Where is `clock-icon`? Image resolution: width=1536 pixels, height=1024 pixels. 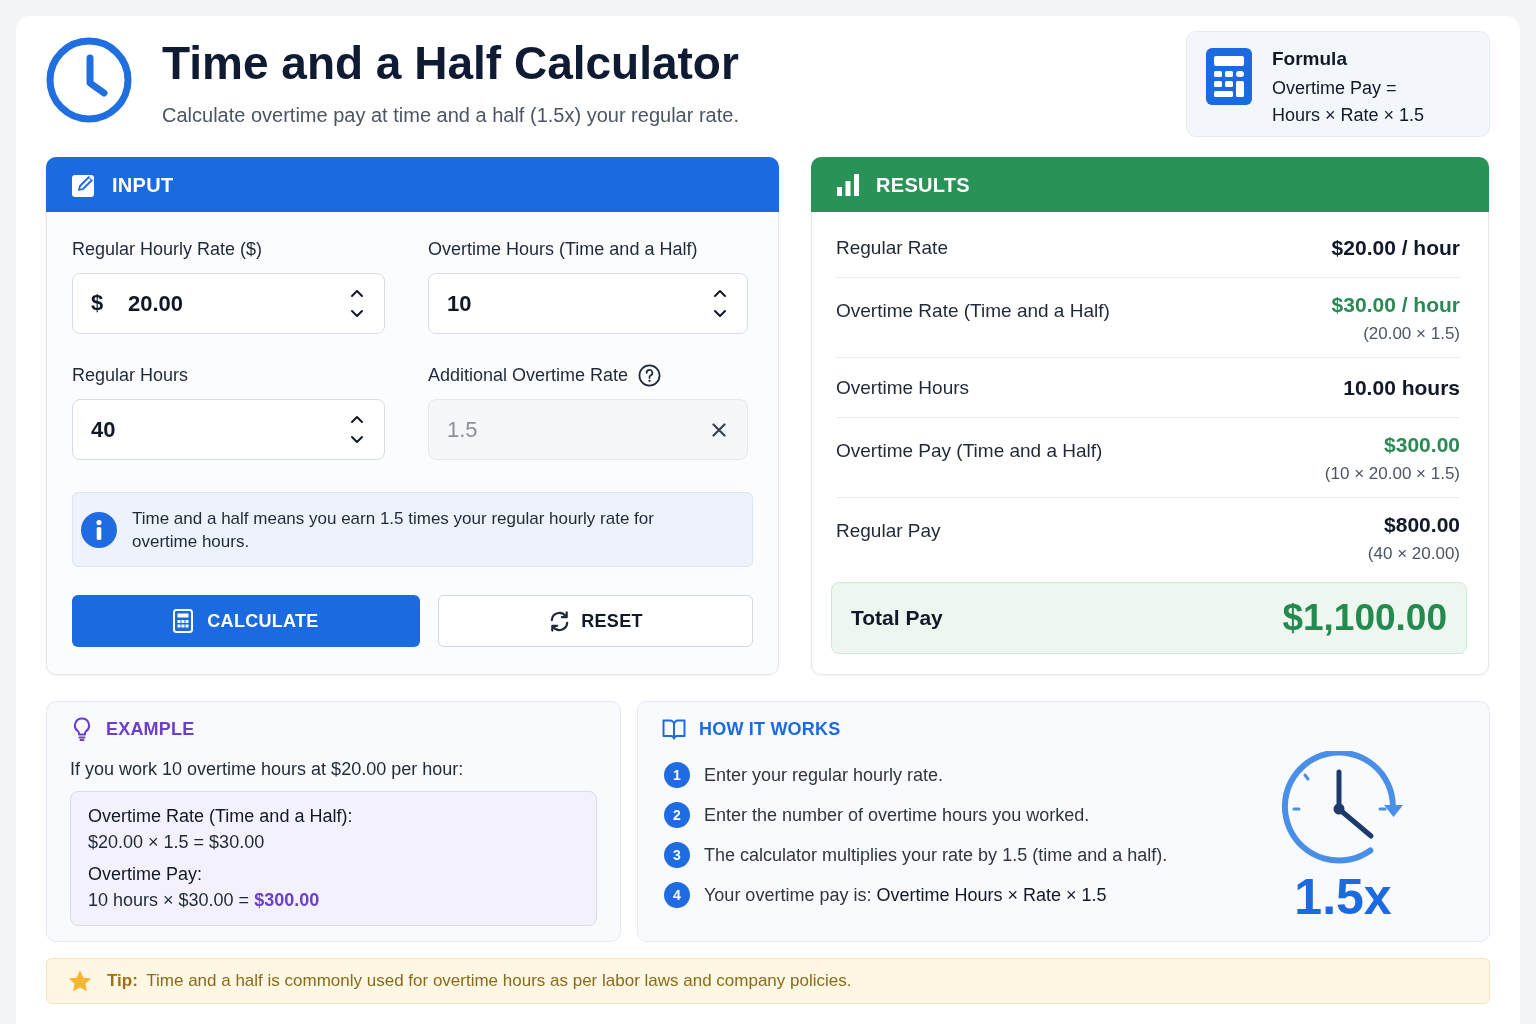
clock-icon is located at coordinates (89, 80).